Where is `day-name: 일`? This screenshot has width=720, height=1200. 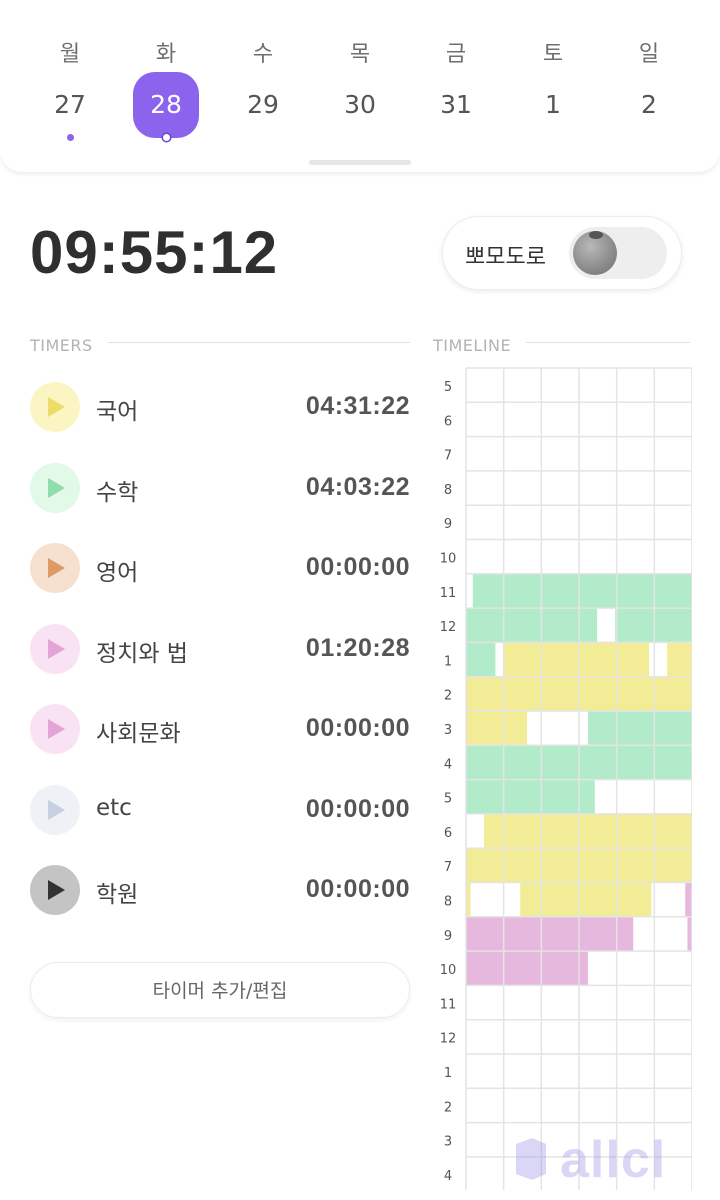
day-name: 일 is located at coordinates (649, 54).